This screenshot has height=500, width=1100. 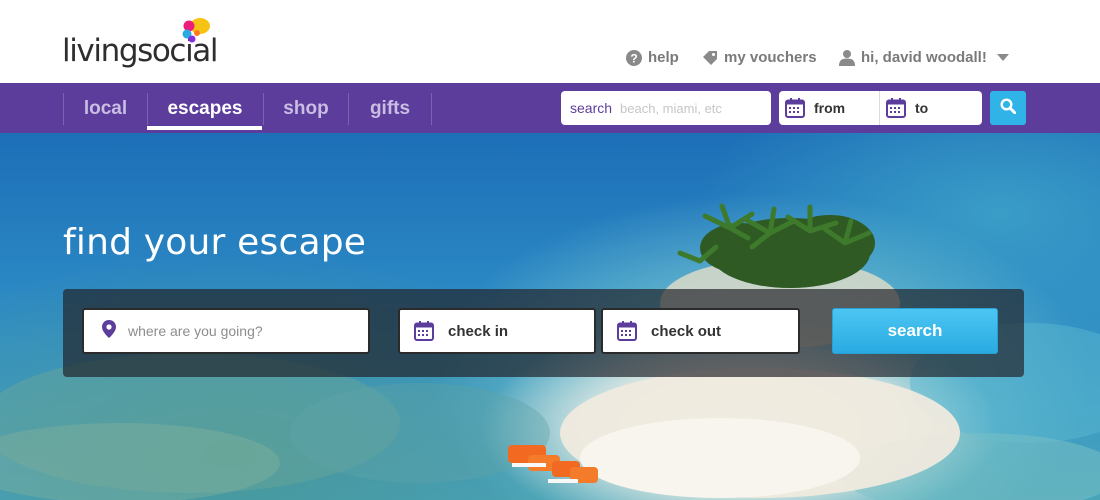 I want to click on nav-divider, so click(x=431, y=109).